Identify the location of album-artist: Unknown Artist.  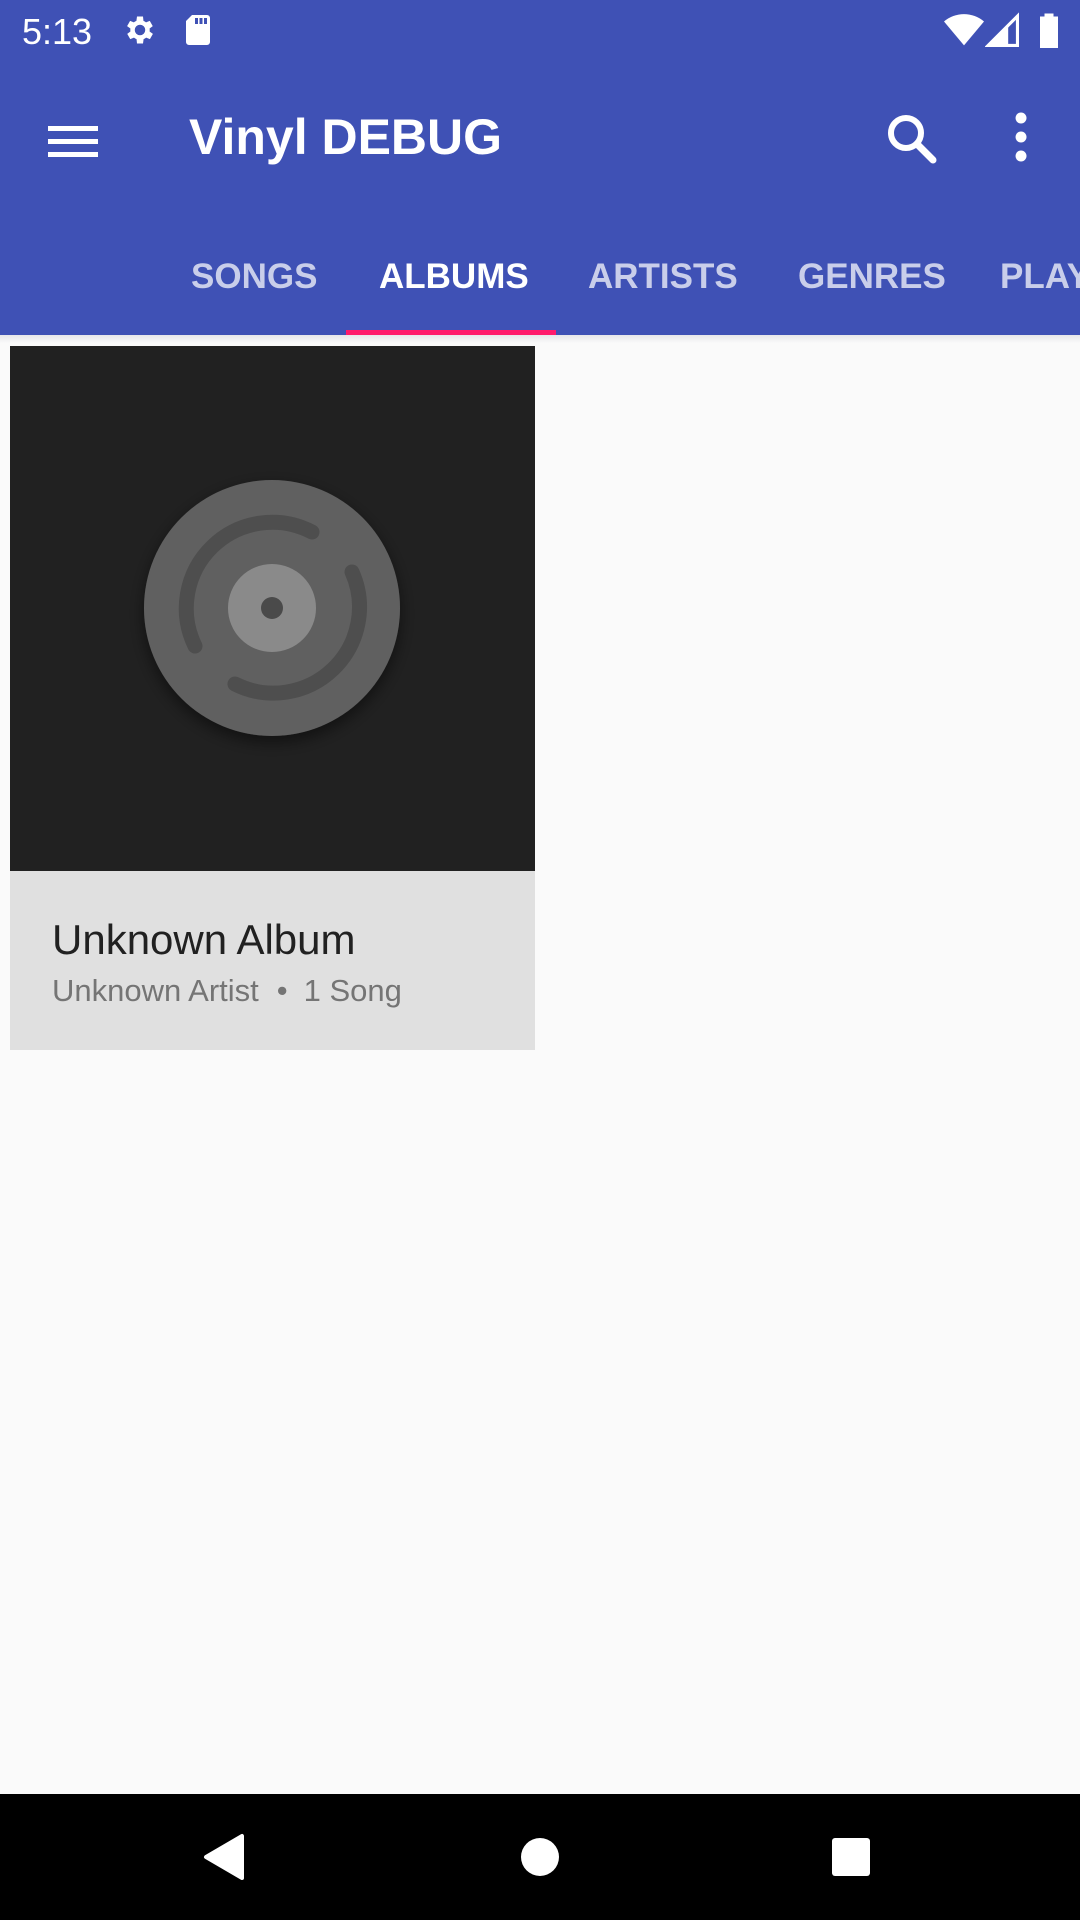
(155, 990).